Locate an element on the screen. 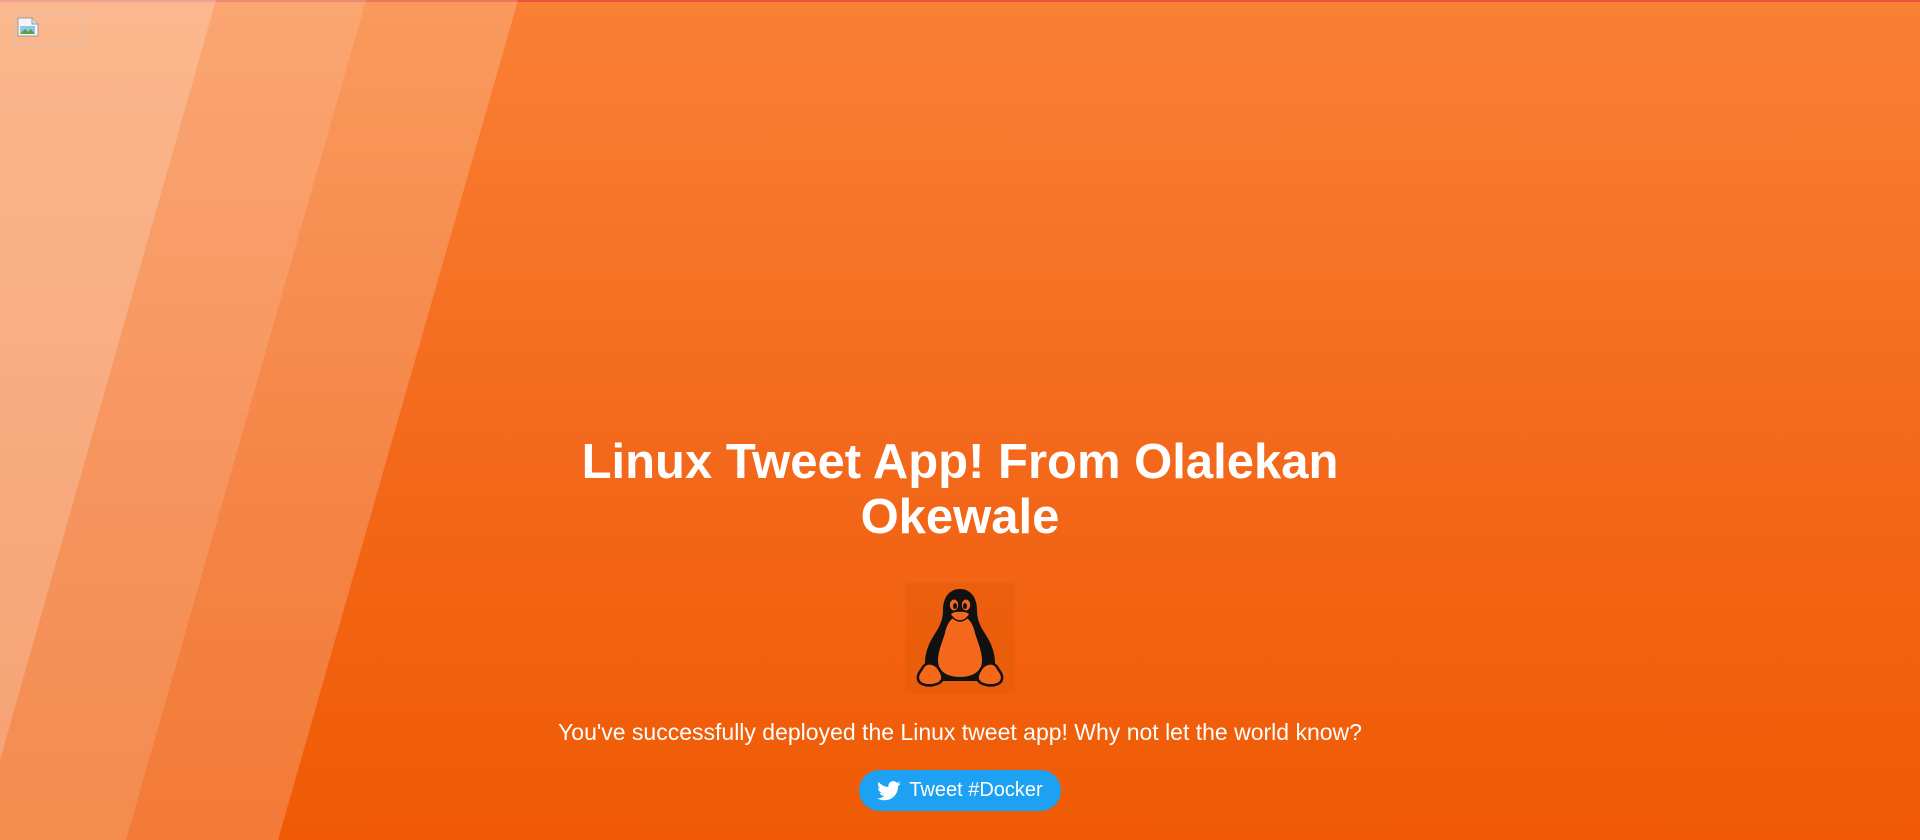 Image resolution: width=1920 pixels, height=840 pixels. tux-penguin-icon is located at coordinates (960, 638).